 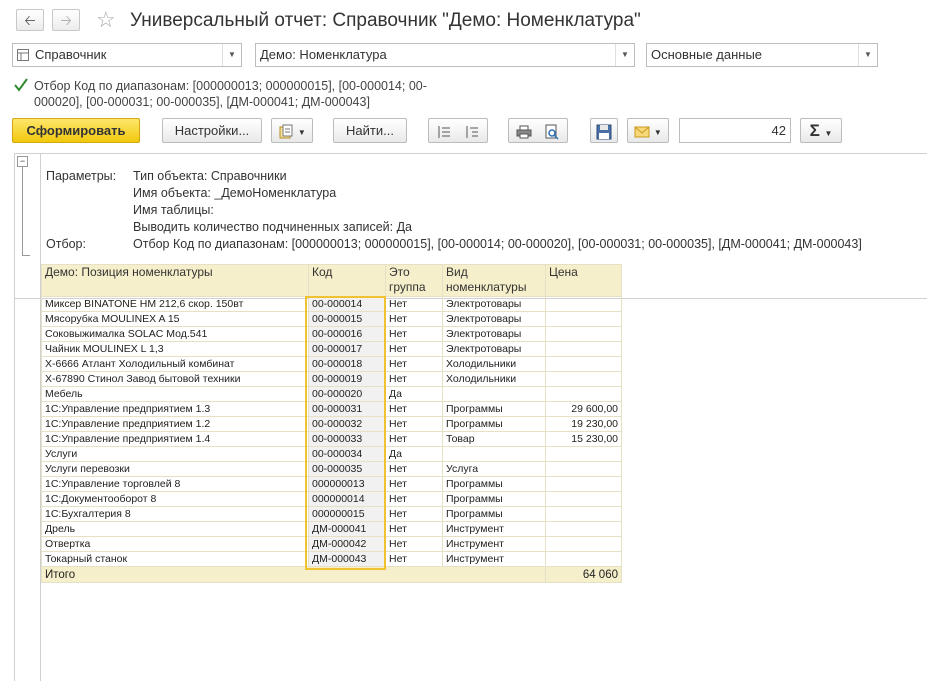 What do you see at coordinates (445, 55) in the screenshot?
I see `object-name-select: Демо: Номенклатура ▼` at bounding box center [445, 55].